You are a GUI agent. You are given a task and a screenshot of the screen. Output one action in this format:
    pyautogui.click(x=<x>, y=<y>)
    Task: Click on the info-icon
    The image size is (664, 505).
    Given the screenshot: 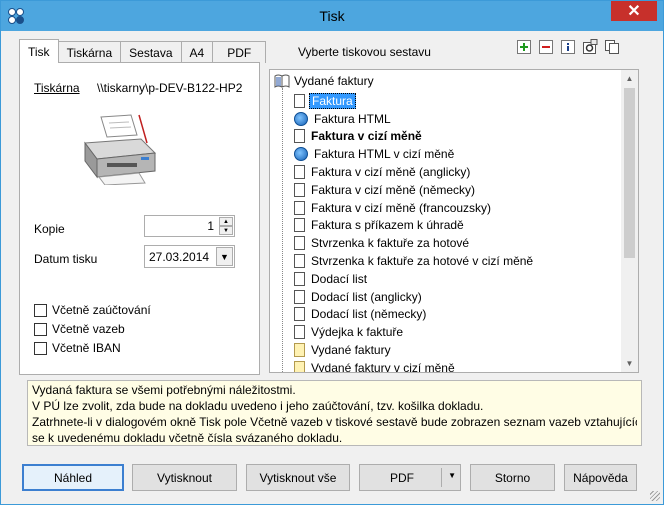 What is the action you would take?
    pyautogui.click(x=568, y=47)
    